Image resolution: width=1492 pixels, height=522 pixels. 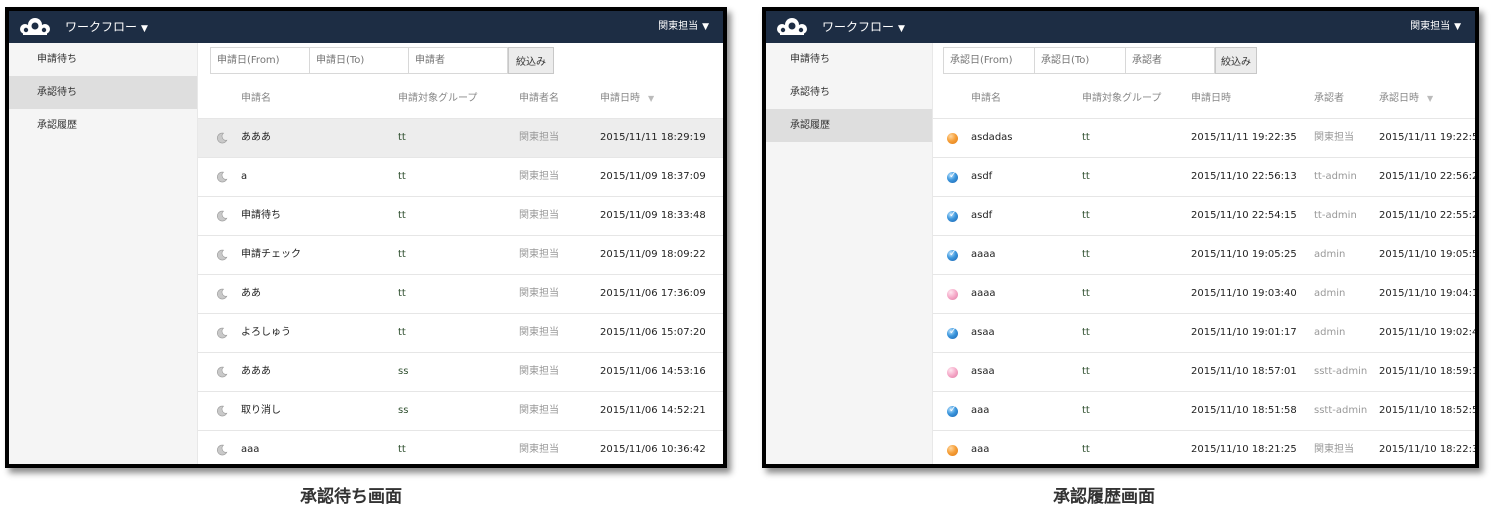 What do you see at coordinates (460, 332) in the screenshot?
I see `table-row: よろしゅう tt 関東担当 2015/11/06 15:07:20` at bounding box center [460, 332].